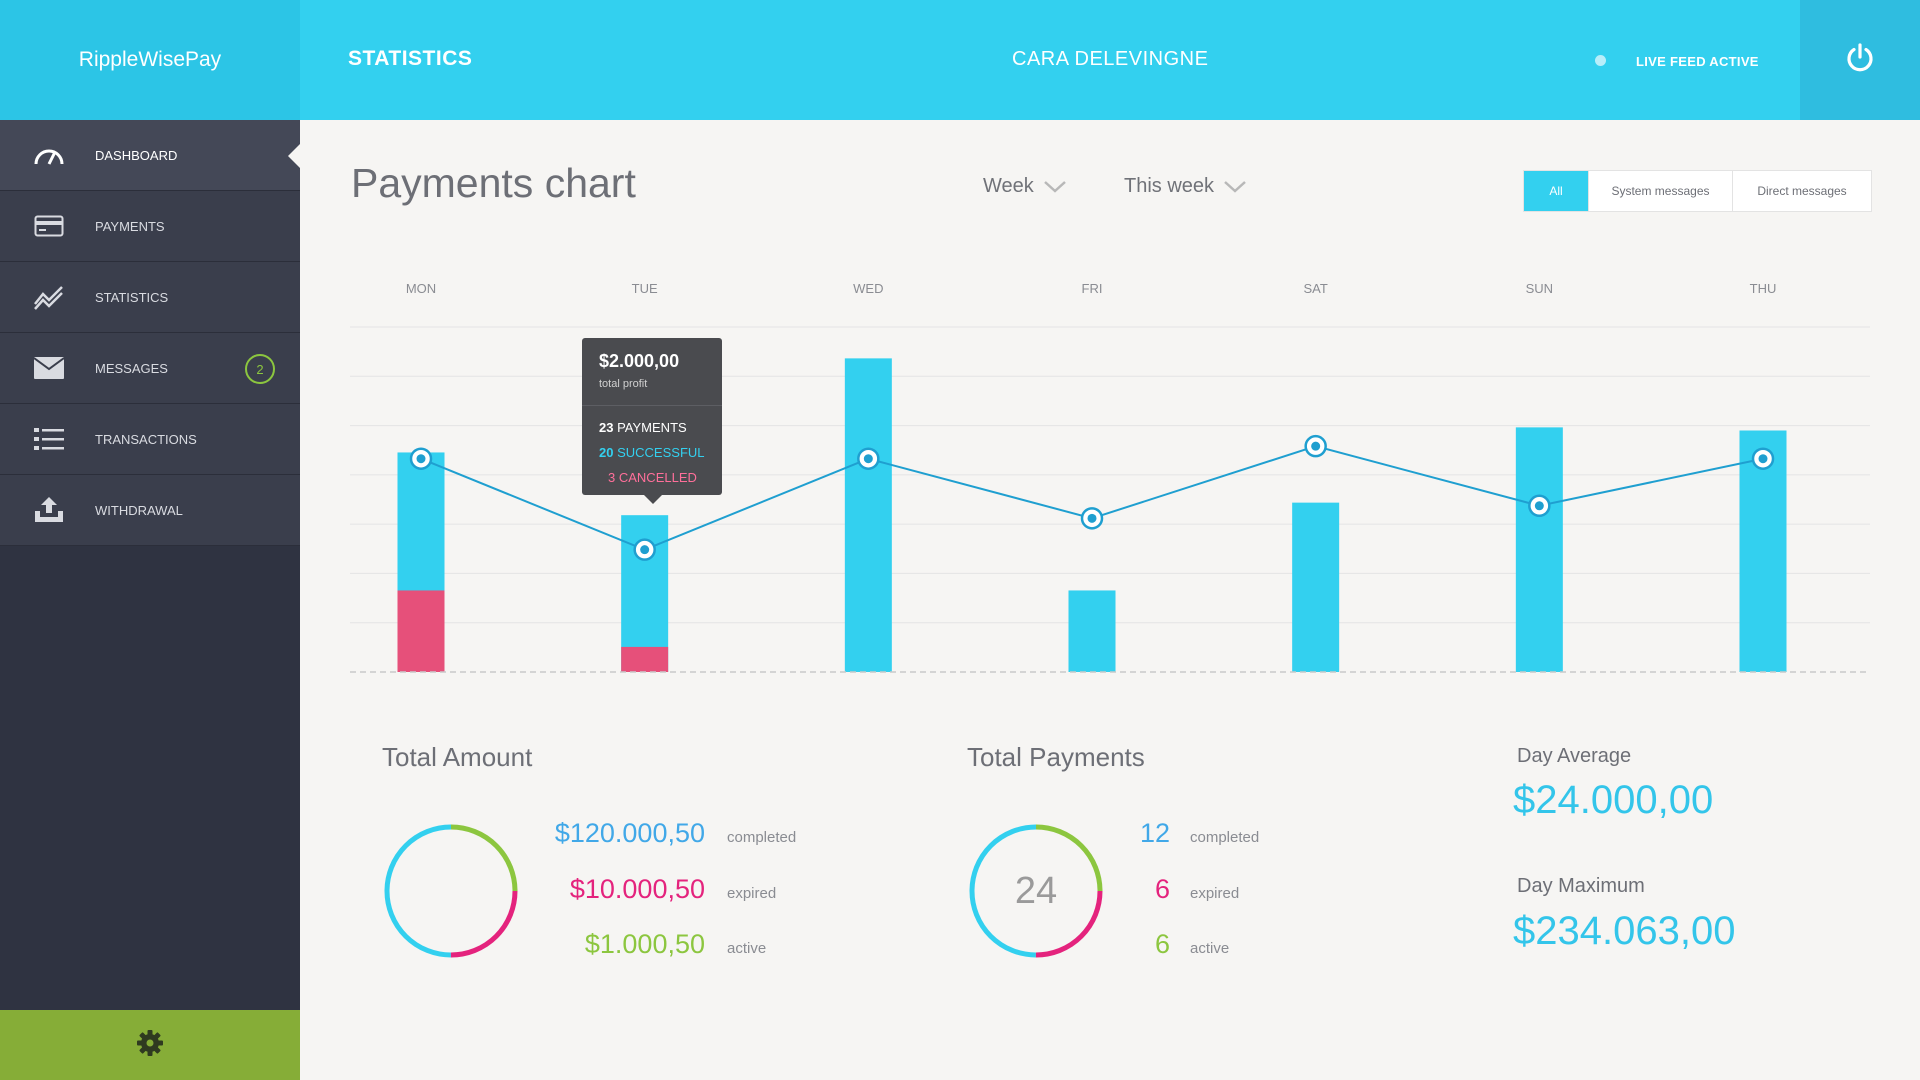 This screenshot has width=1920, height=1080. I want to click on tooltip-payments-line: 23 PAYMENTS, so click(643, 427).